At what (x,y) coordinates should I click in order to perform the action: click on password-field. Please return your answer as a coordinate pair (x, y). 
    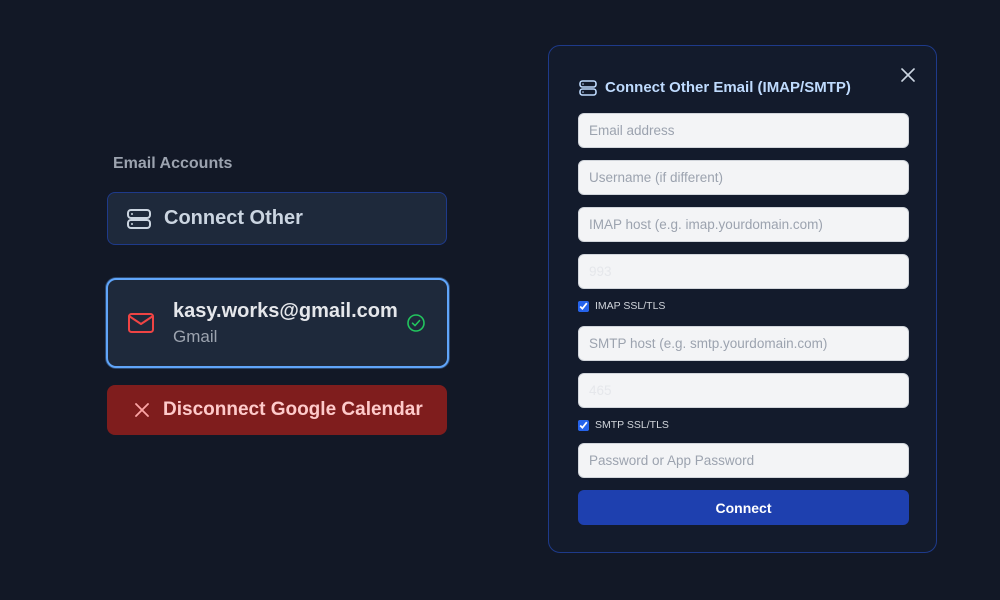
    Looking at the image, I should click on (743, 460).